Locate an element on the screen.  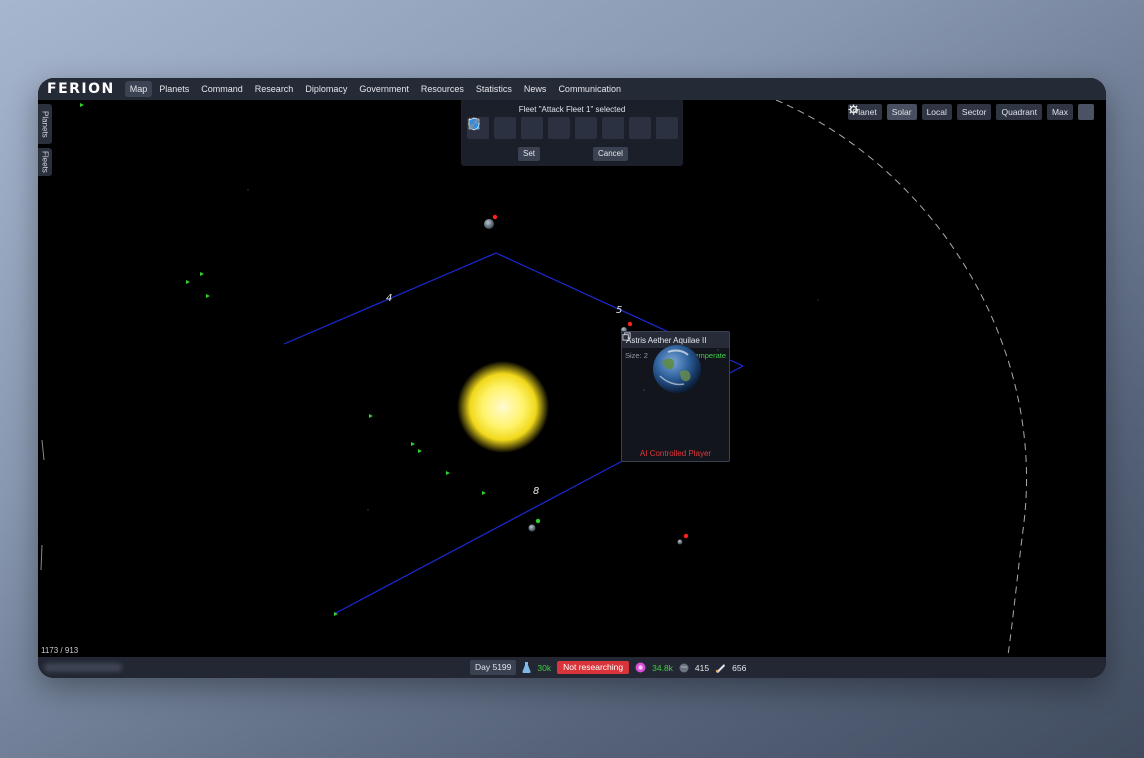
route-label-5: 5 is located at coordinates (619, 310).